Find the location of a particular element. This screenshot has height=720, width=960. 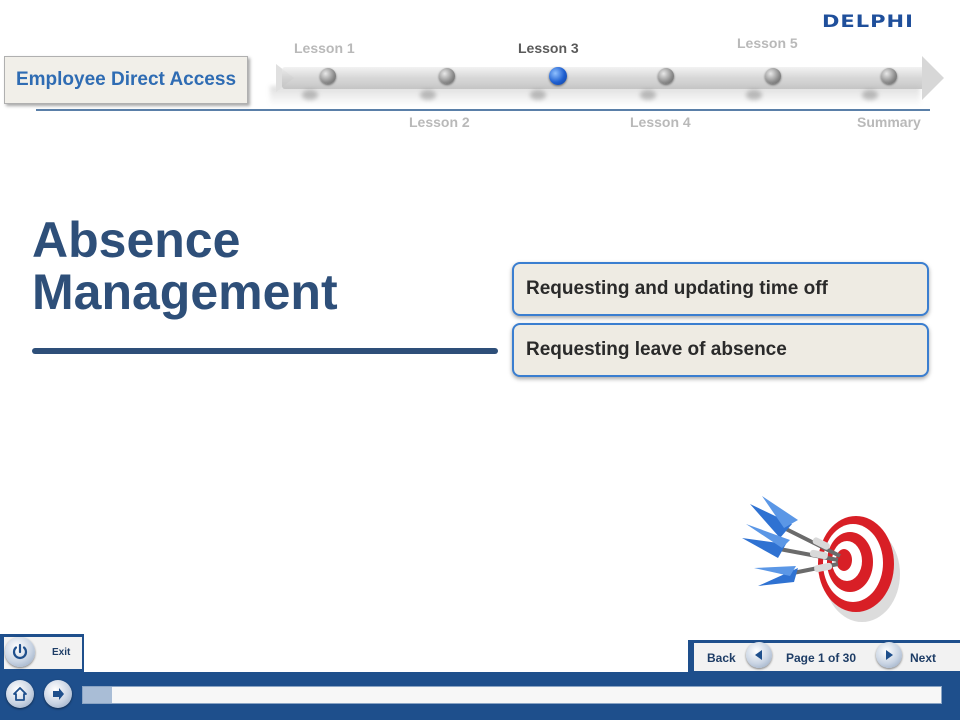

dartboard-icon is located at coordinates (821, 559).